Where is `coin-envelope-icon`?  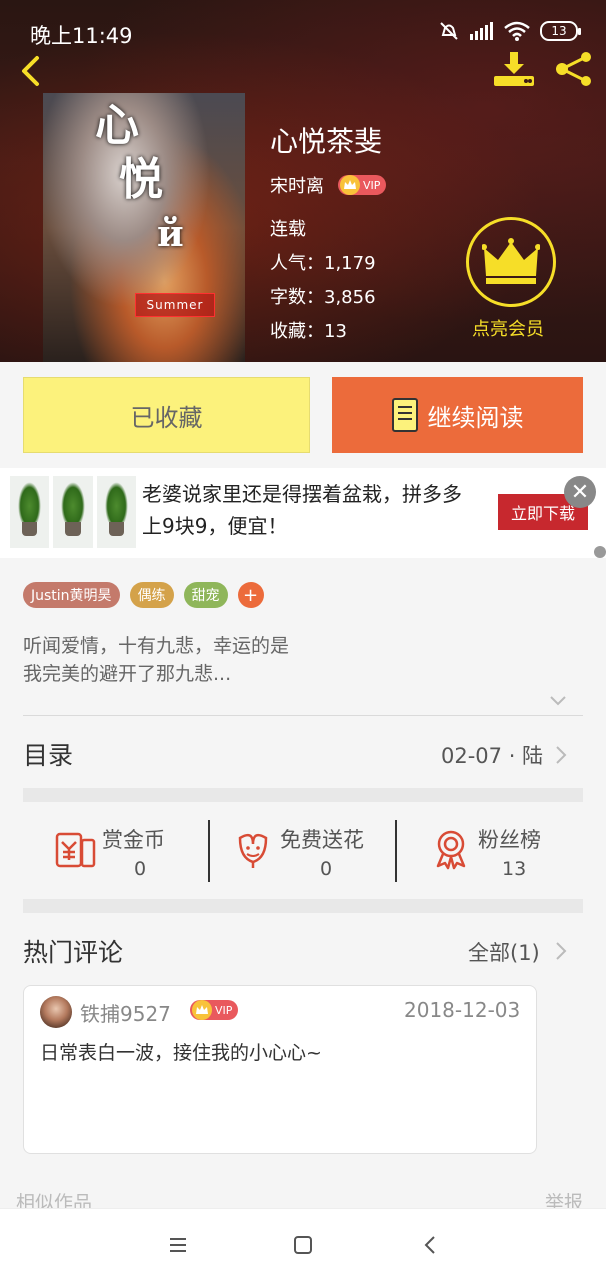 coin-envelope-icon is located at coordinates (75, 850).